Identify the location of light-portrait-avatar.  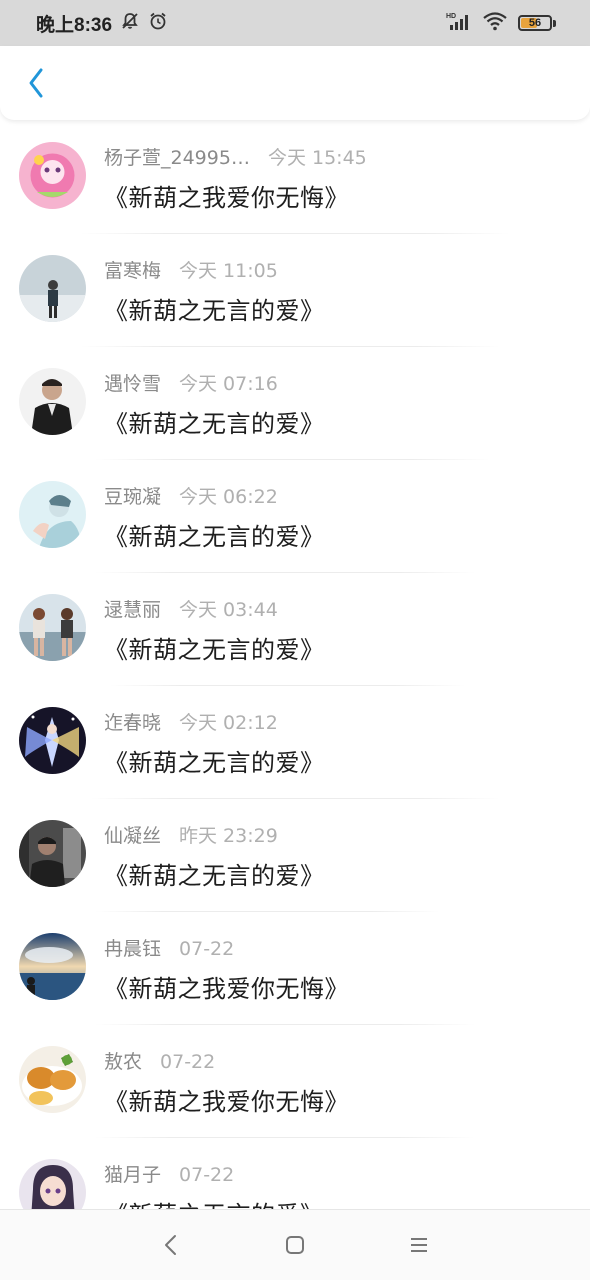
(52, 514).